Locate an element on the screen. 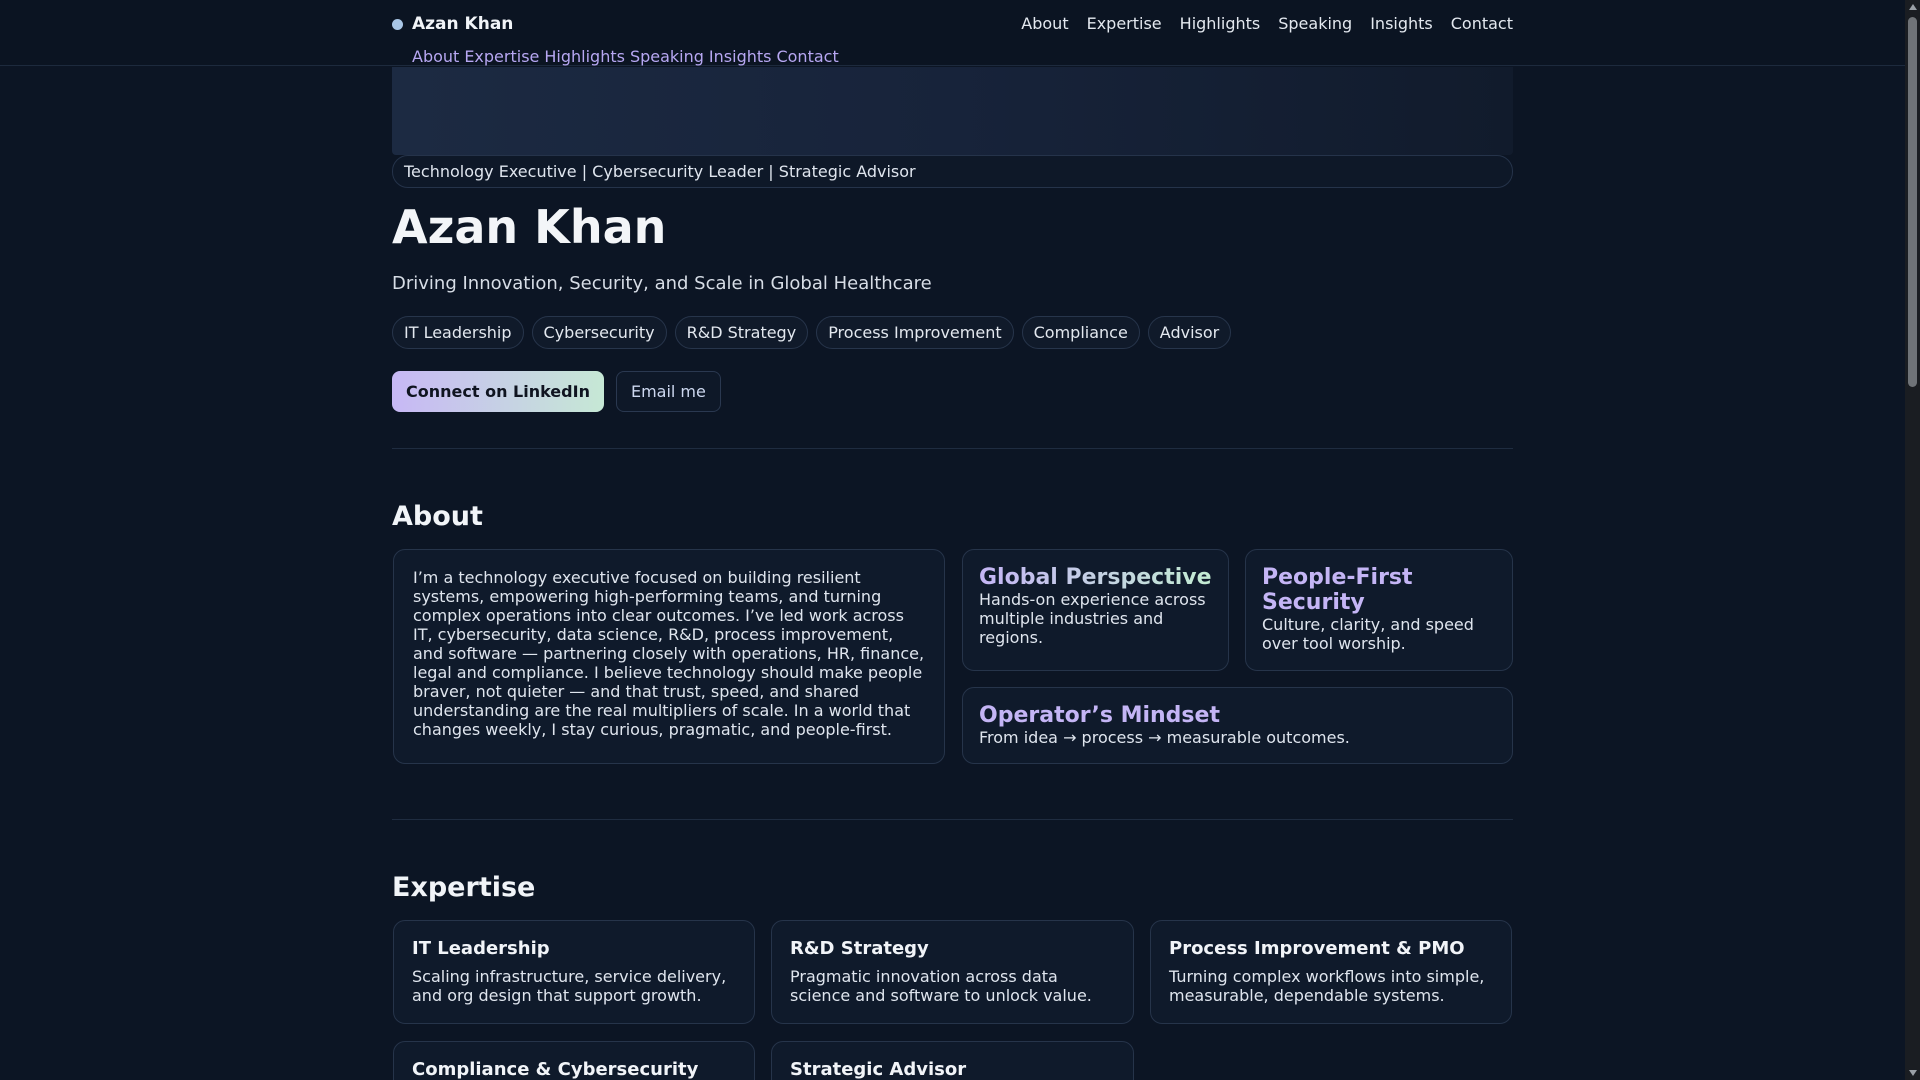 Image resolution: width=1920 pixels, height=1080 pixels. secondary-nav-link-speaking: Speaking is located at coordinates (667, 56).